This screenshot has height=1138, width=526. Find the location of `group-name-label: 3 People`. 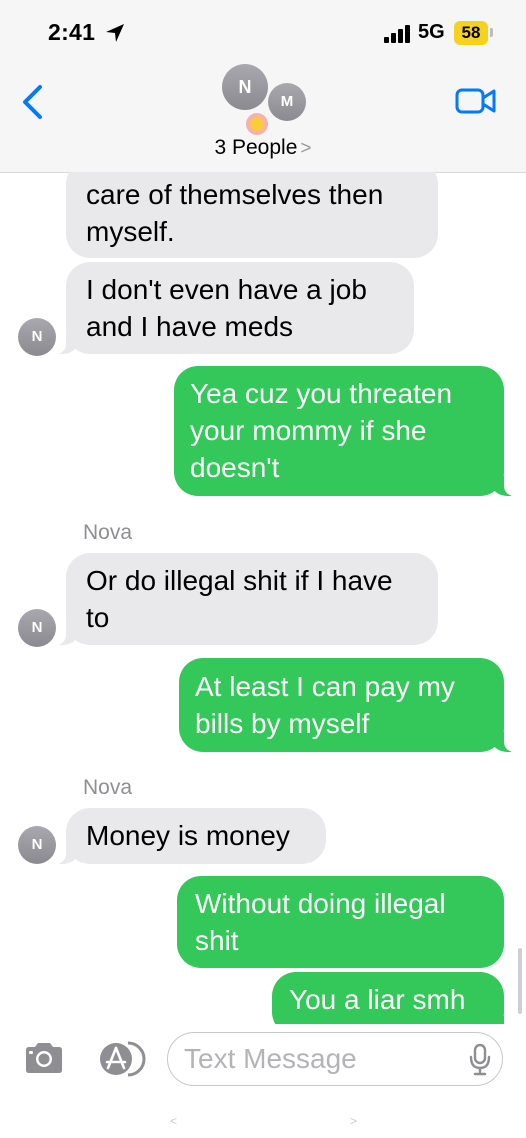

group-name-label: 3 People is located at coordinates (256, 147).